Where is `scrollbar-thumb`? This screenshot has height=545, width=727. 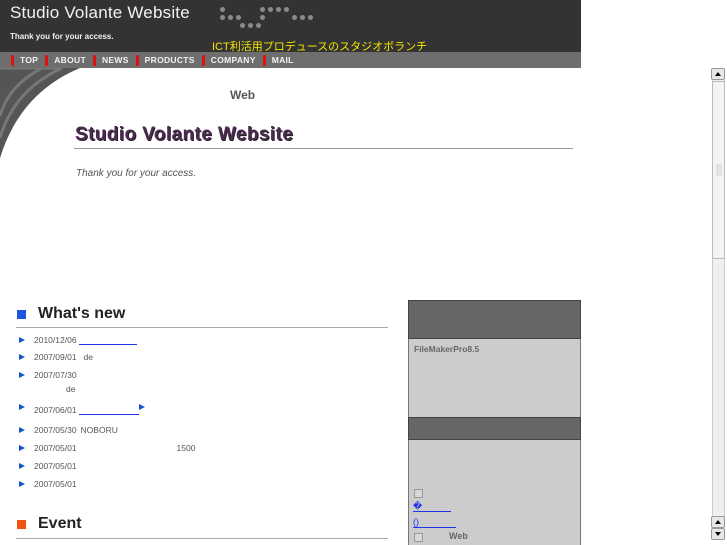 scrollbar-thumb is located at coordinates (718, 170).